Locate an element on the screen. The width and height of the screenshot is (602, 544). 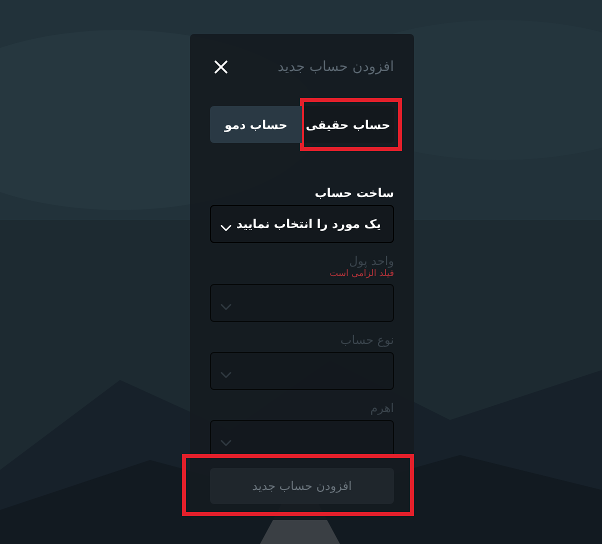
account-tab: حساب دمو is located at coordinates (256, 124).